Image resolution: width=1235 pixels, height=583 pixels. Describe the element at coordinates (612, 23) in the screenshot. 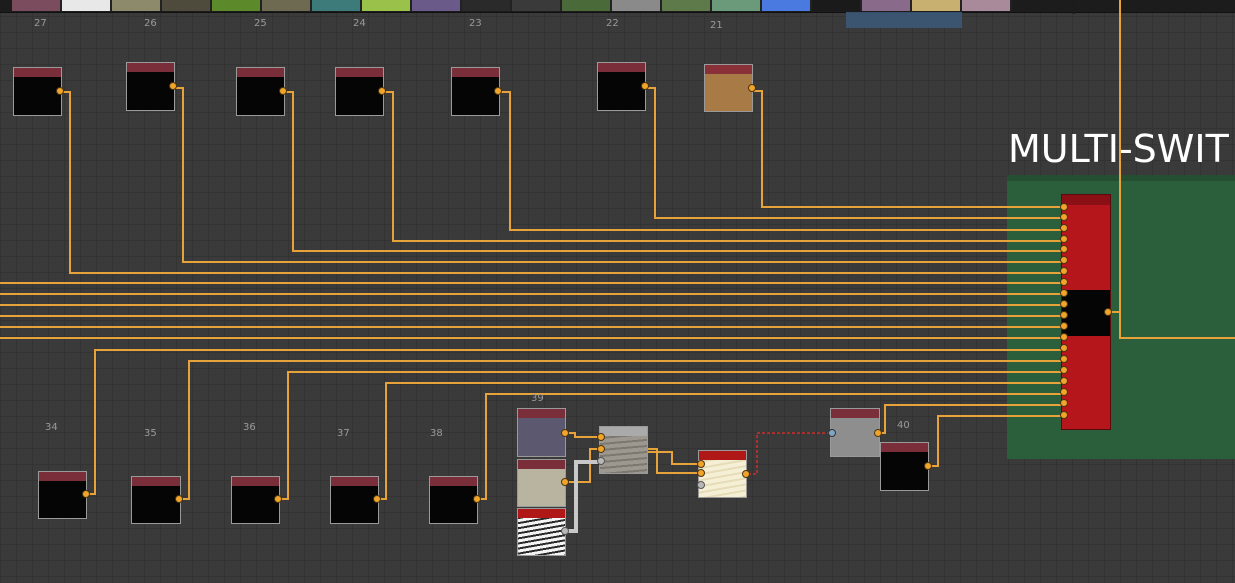

I see `node-id-label: 22` at that location.